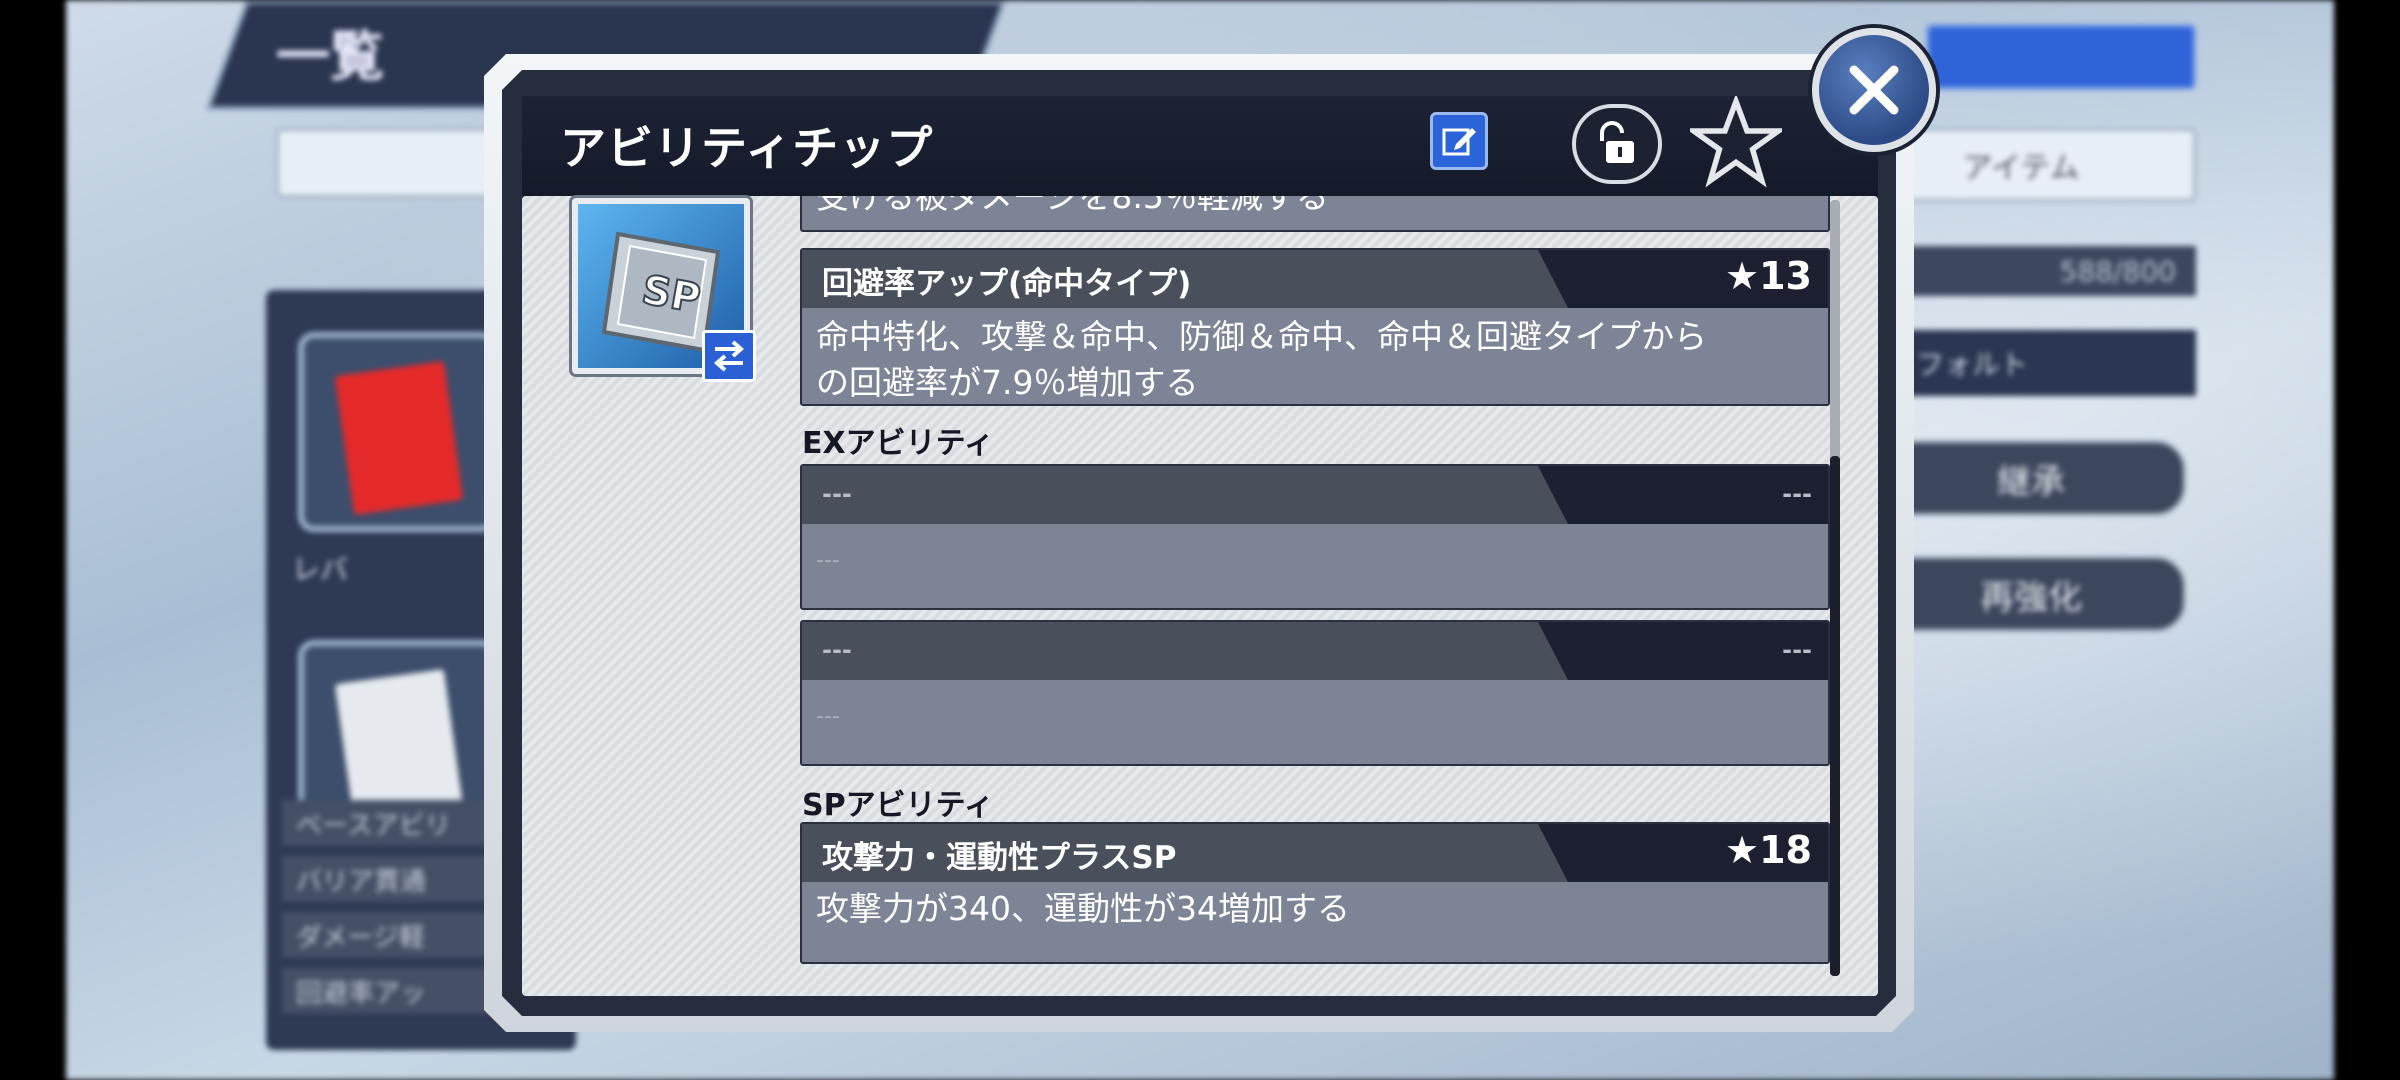 Image resolution: width=2400 pixels, height=1080 pixels. What do you see at coordinates (1835, 716) in the screenshot?
I see `scrollbar-thumb` at bounding box center [1835, 716].